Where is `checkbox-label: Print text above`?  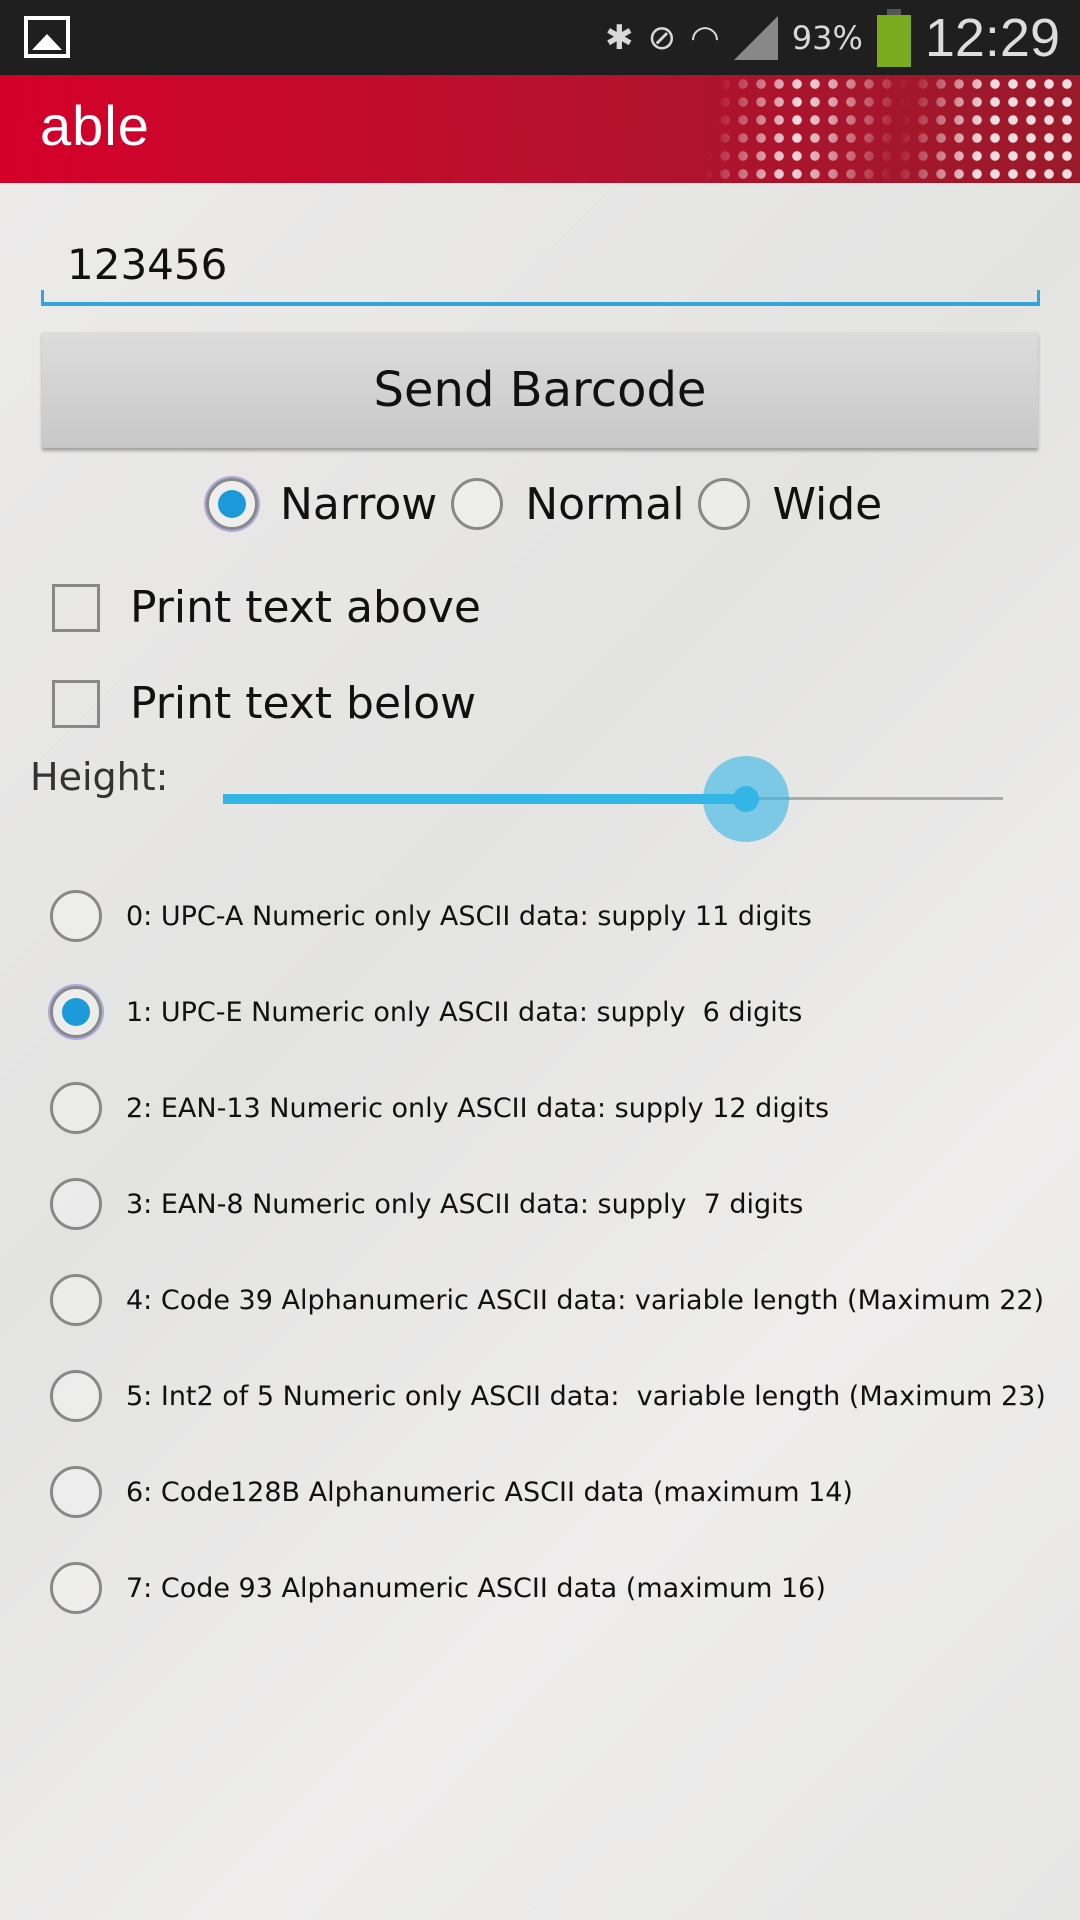
checkbox-label: Print text above is located at coordinates (305, 607).